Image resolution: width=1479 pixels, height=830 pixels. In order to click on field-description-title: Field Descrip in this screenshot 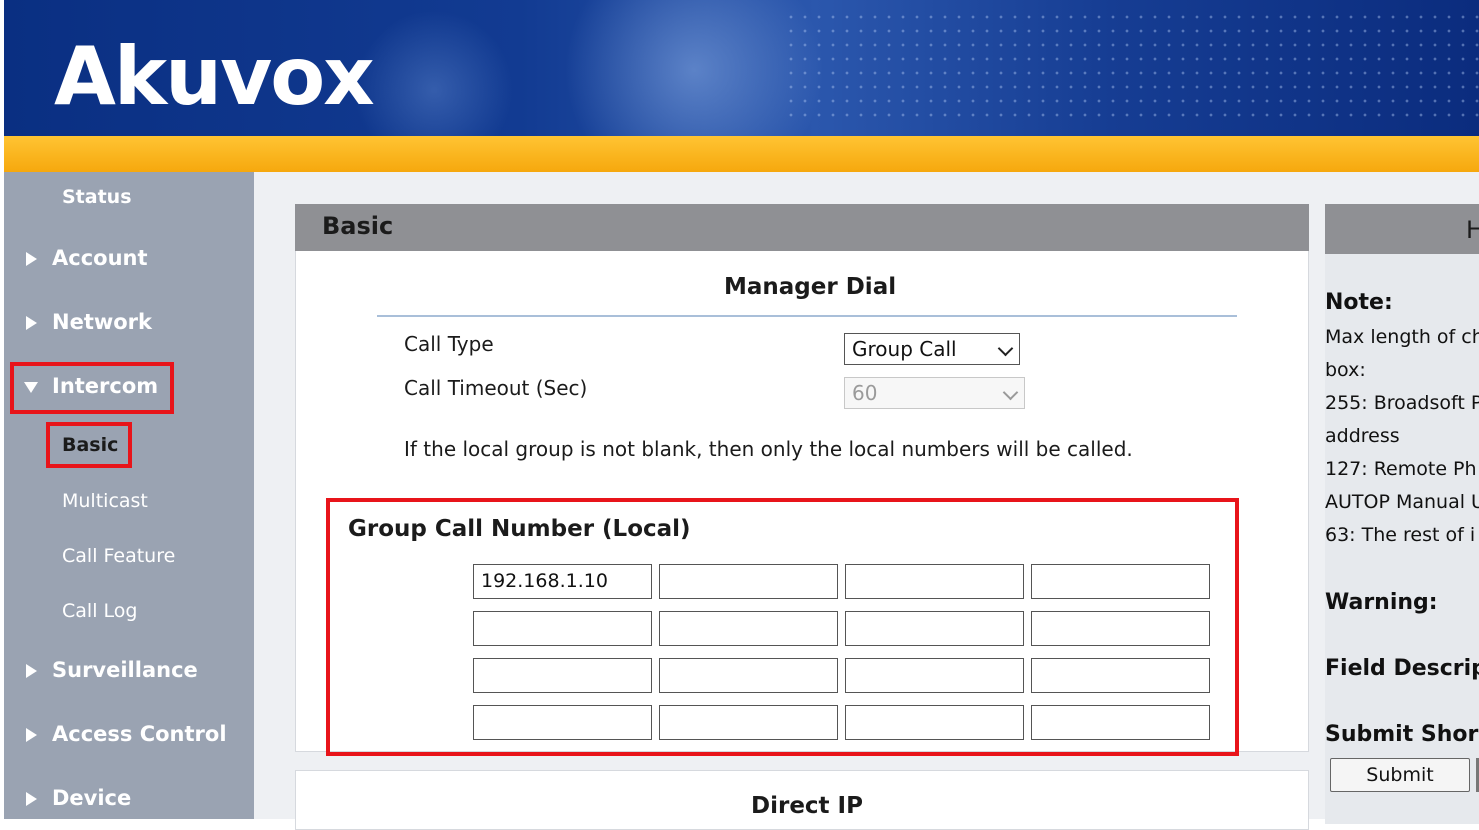, I will do `click(1402, 668)`.